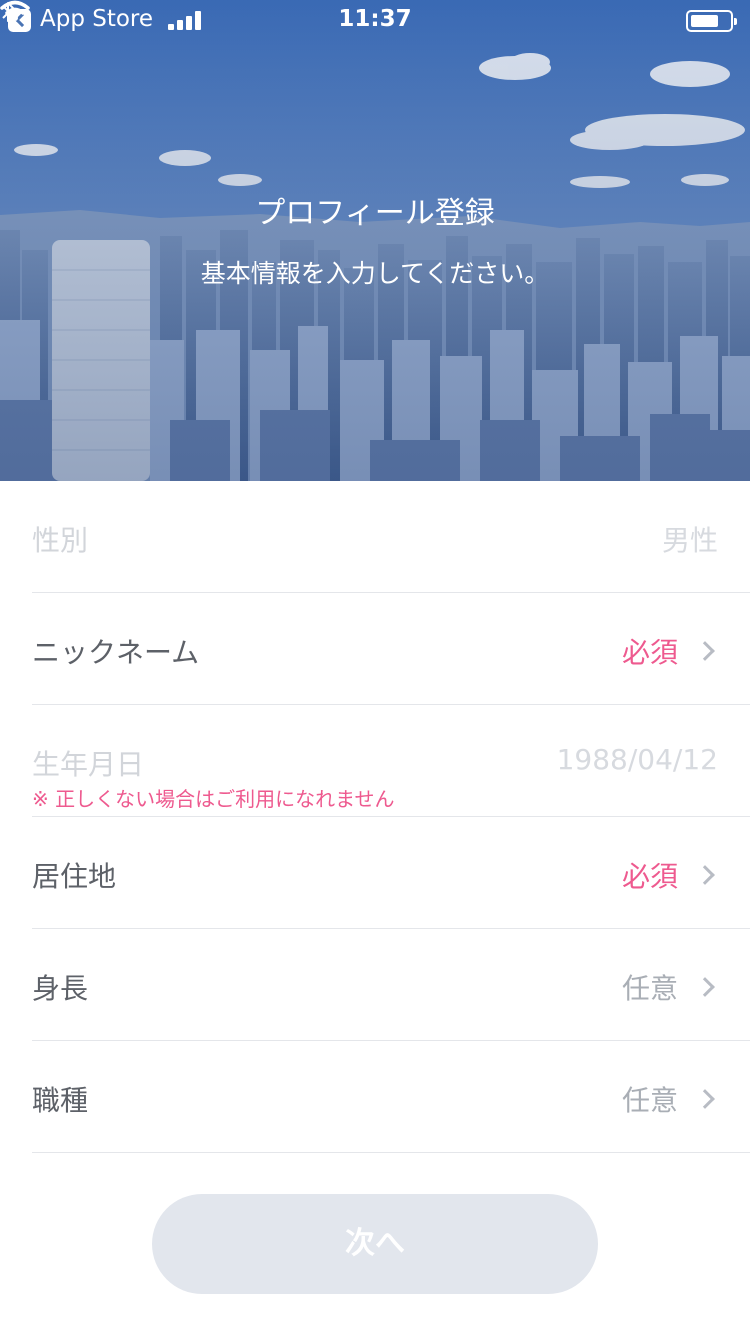 This screenshot has width=750, height=1334. What do you see at coordinates (391, 649) in the screenshot?
I see `row-nickname: ニックネーム 必須` at bounding box center [391, 649].